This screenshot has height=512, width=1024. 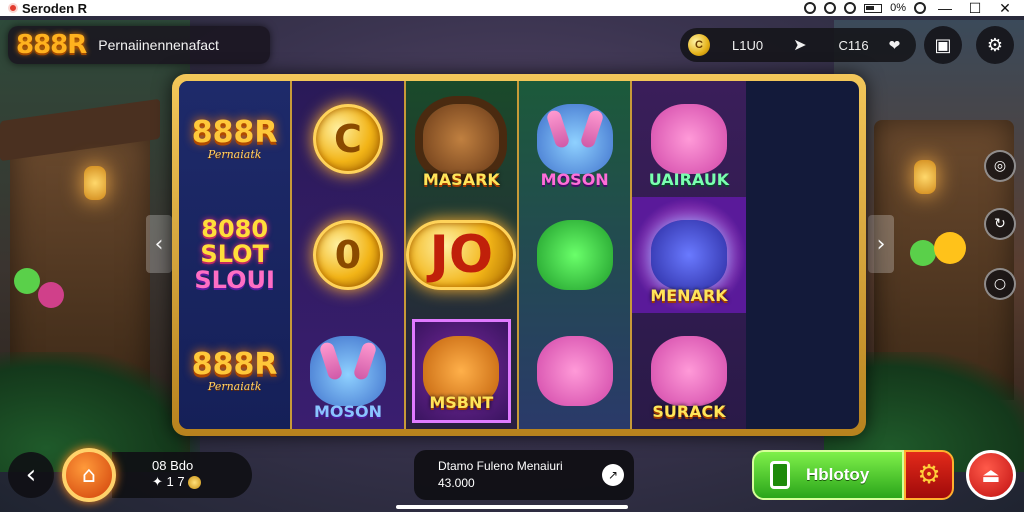 I want to click on side-button-3: ○, so click(x=1000, y=284).